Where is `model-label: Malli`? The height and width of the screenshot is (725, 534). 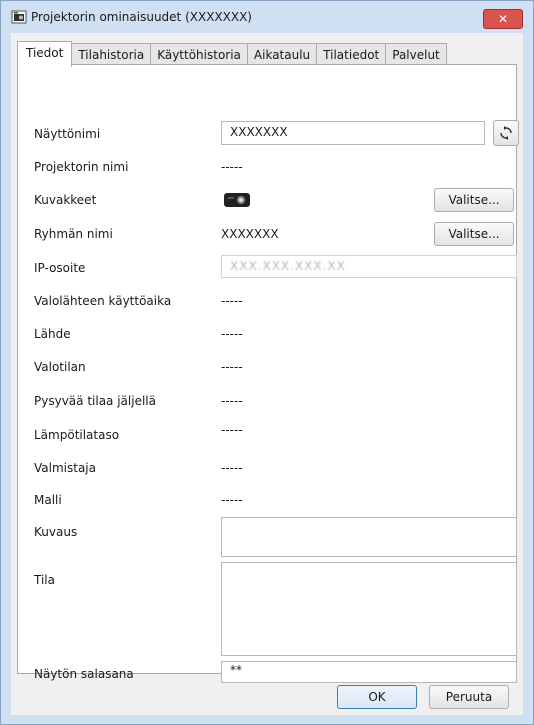
model-label: Malli is located at coordinates (48, 500).